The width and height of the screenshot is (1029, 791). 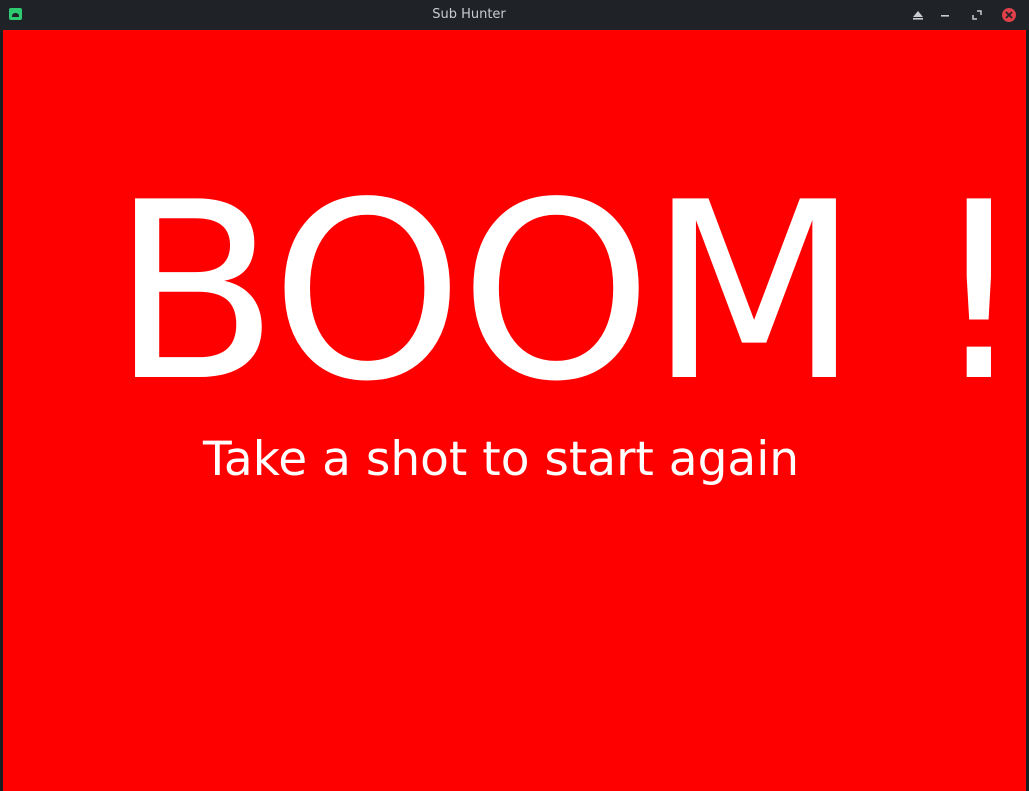 I want to click on window-title: Sub Hunter, so click(x=469, y=14).